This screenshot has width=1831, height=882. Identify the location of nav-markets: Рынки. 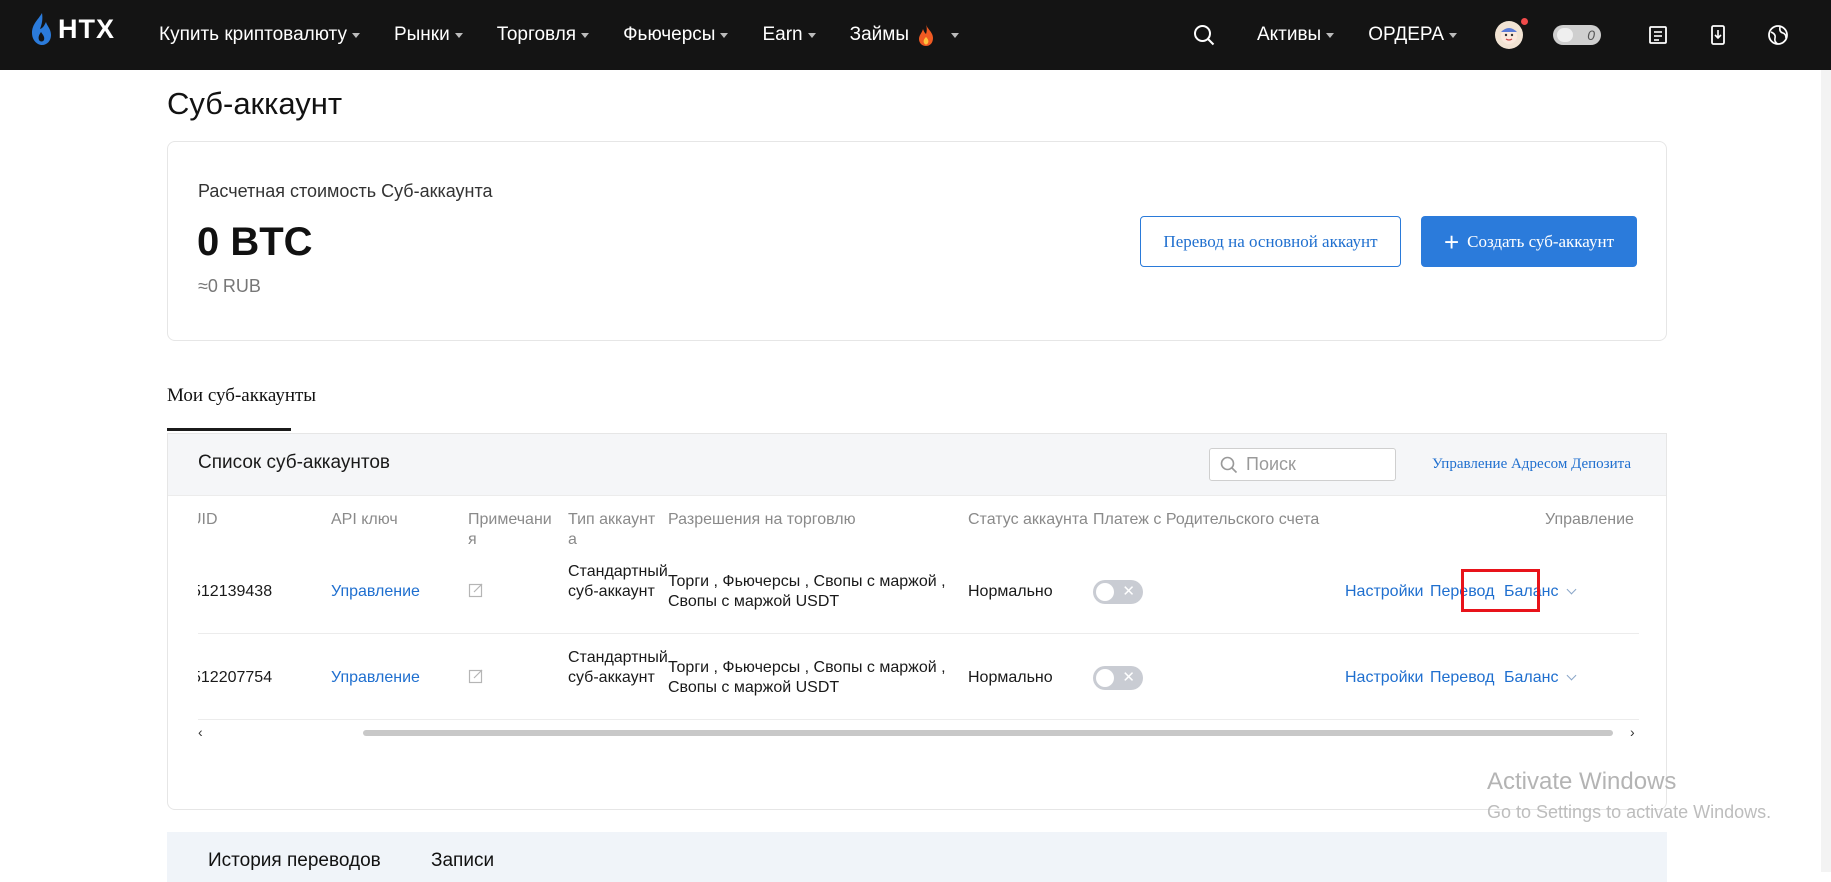
(428, 35).